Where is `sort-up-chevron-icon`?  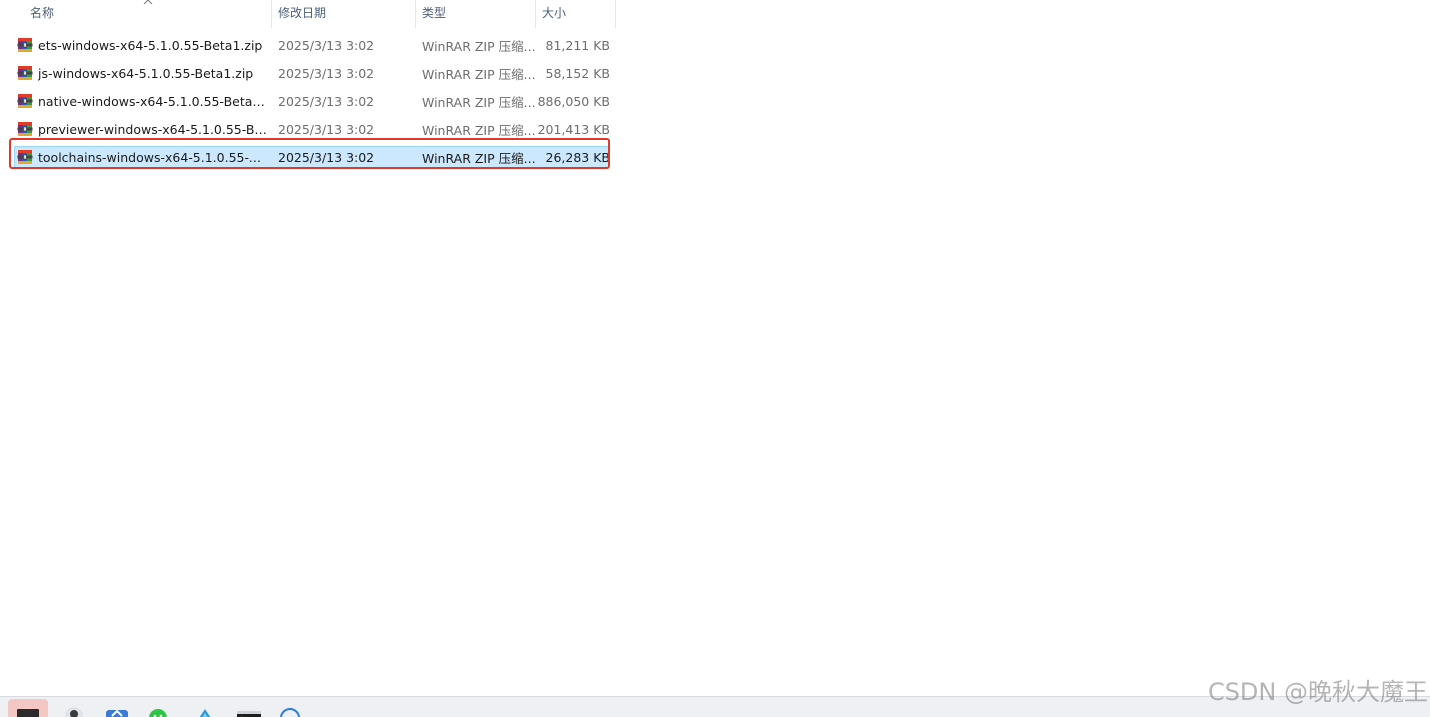 sort-up-chevron-icon is located at coordinates (148, 2).